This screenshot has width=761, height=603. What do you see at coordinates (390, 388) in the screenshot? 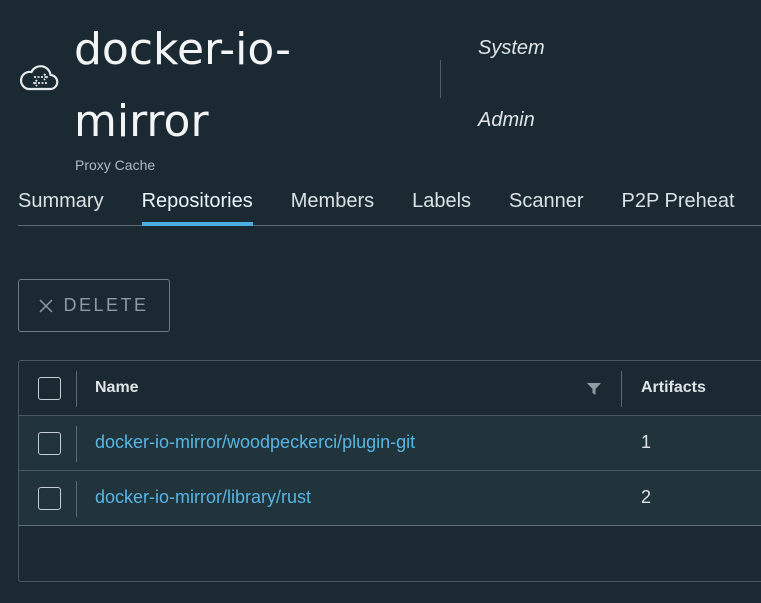
I see `table-header: Name Artifacts` at bounding box center [390, 388].